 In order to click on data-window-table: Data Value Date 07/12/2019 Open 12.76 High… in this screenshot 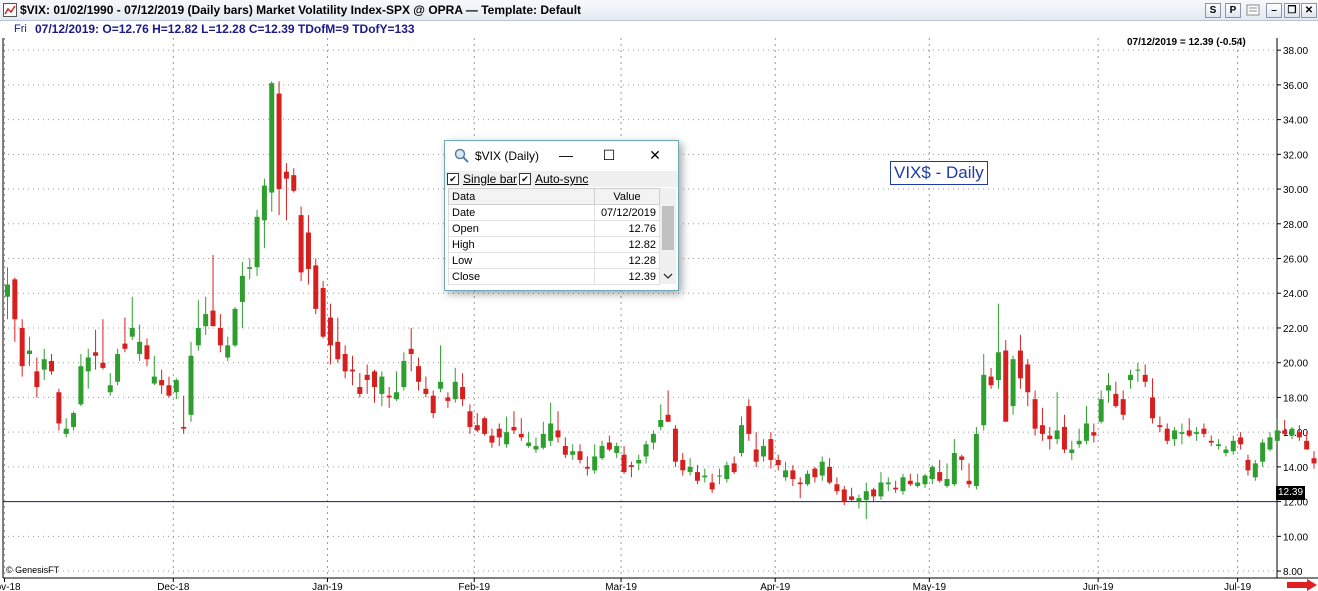, I will do `click(554, 236)`.